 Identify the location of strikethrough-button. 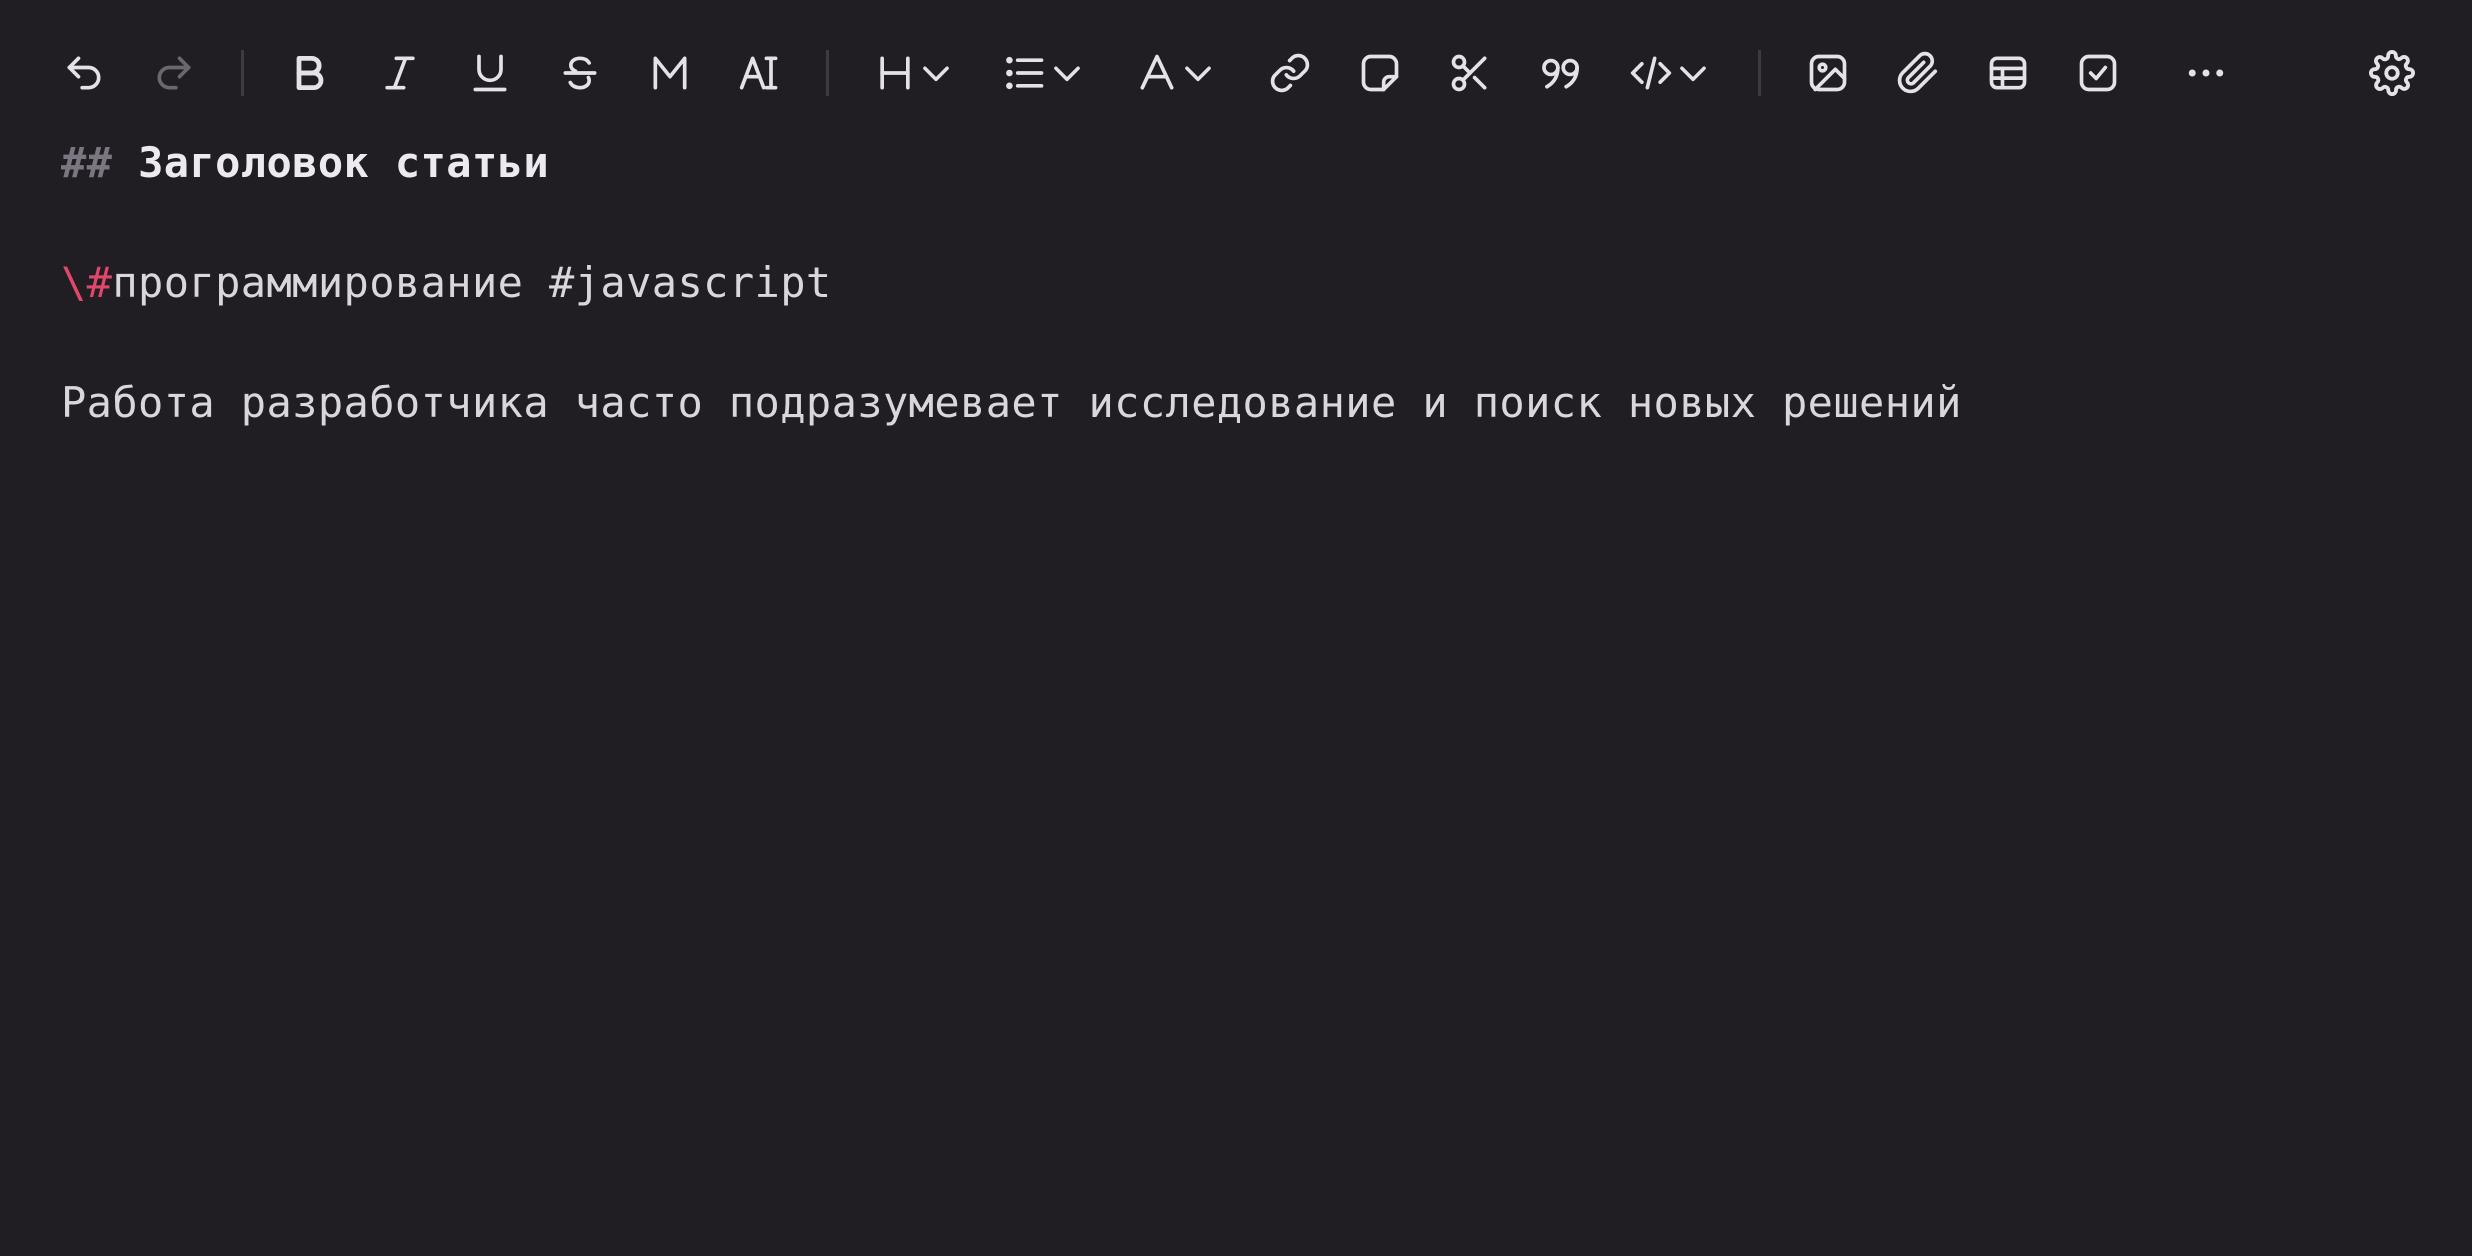
(580, 73).